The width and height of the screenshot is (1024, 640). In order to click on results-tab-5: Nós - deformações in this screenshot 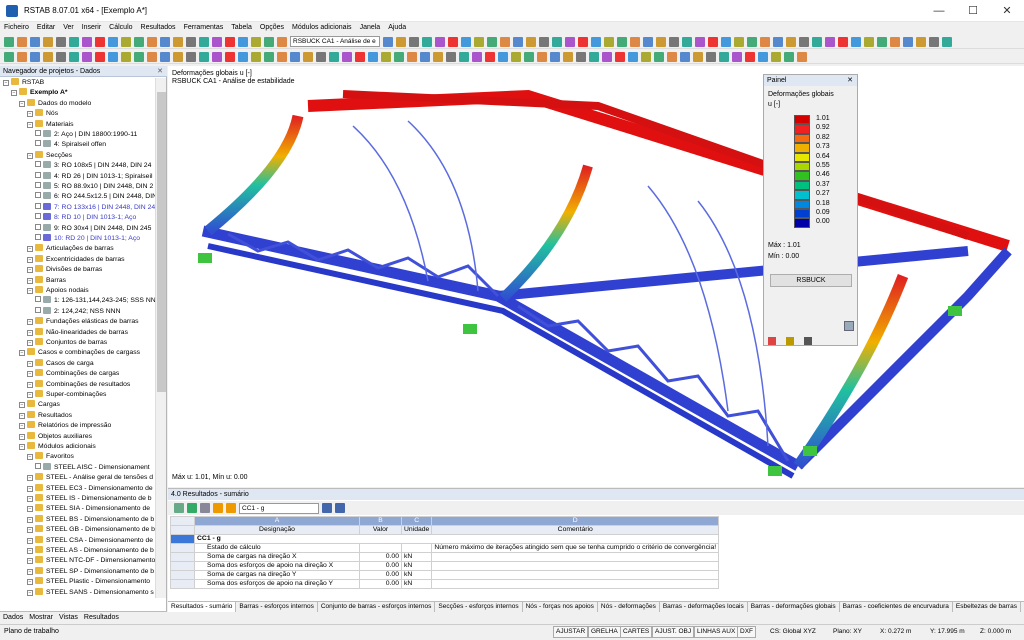, I will do `click(629, 607)`.